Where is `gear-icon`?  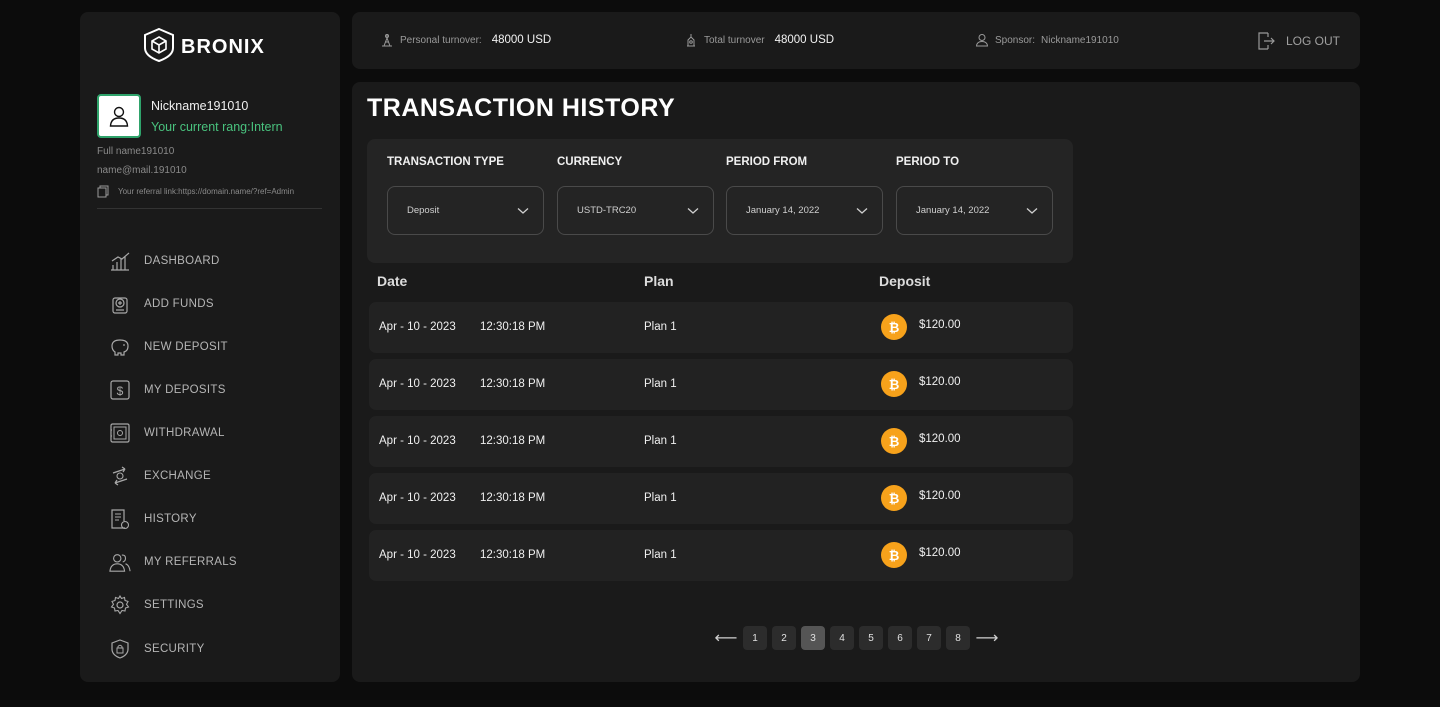 gear-icon is located at coordinates (120, 605).